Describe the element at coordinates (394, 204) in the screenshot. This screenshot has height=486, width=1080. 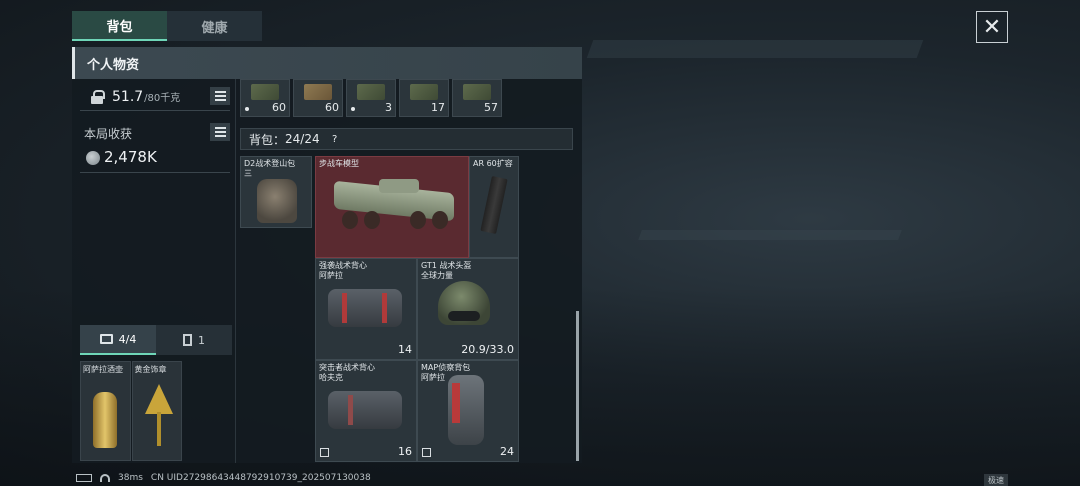
I see `vehicle-icon` at that location.